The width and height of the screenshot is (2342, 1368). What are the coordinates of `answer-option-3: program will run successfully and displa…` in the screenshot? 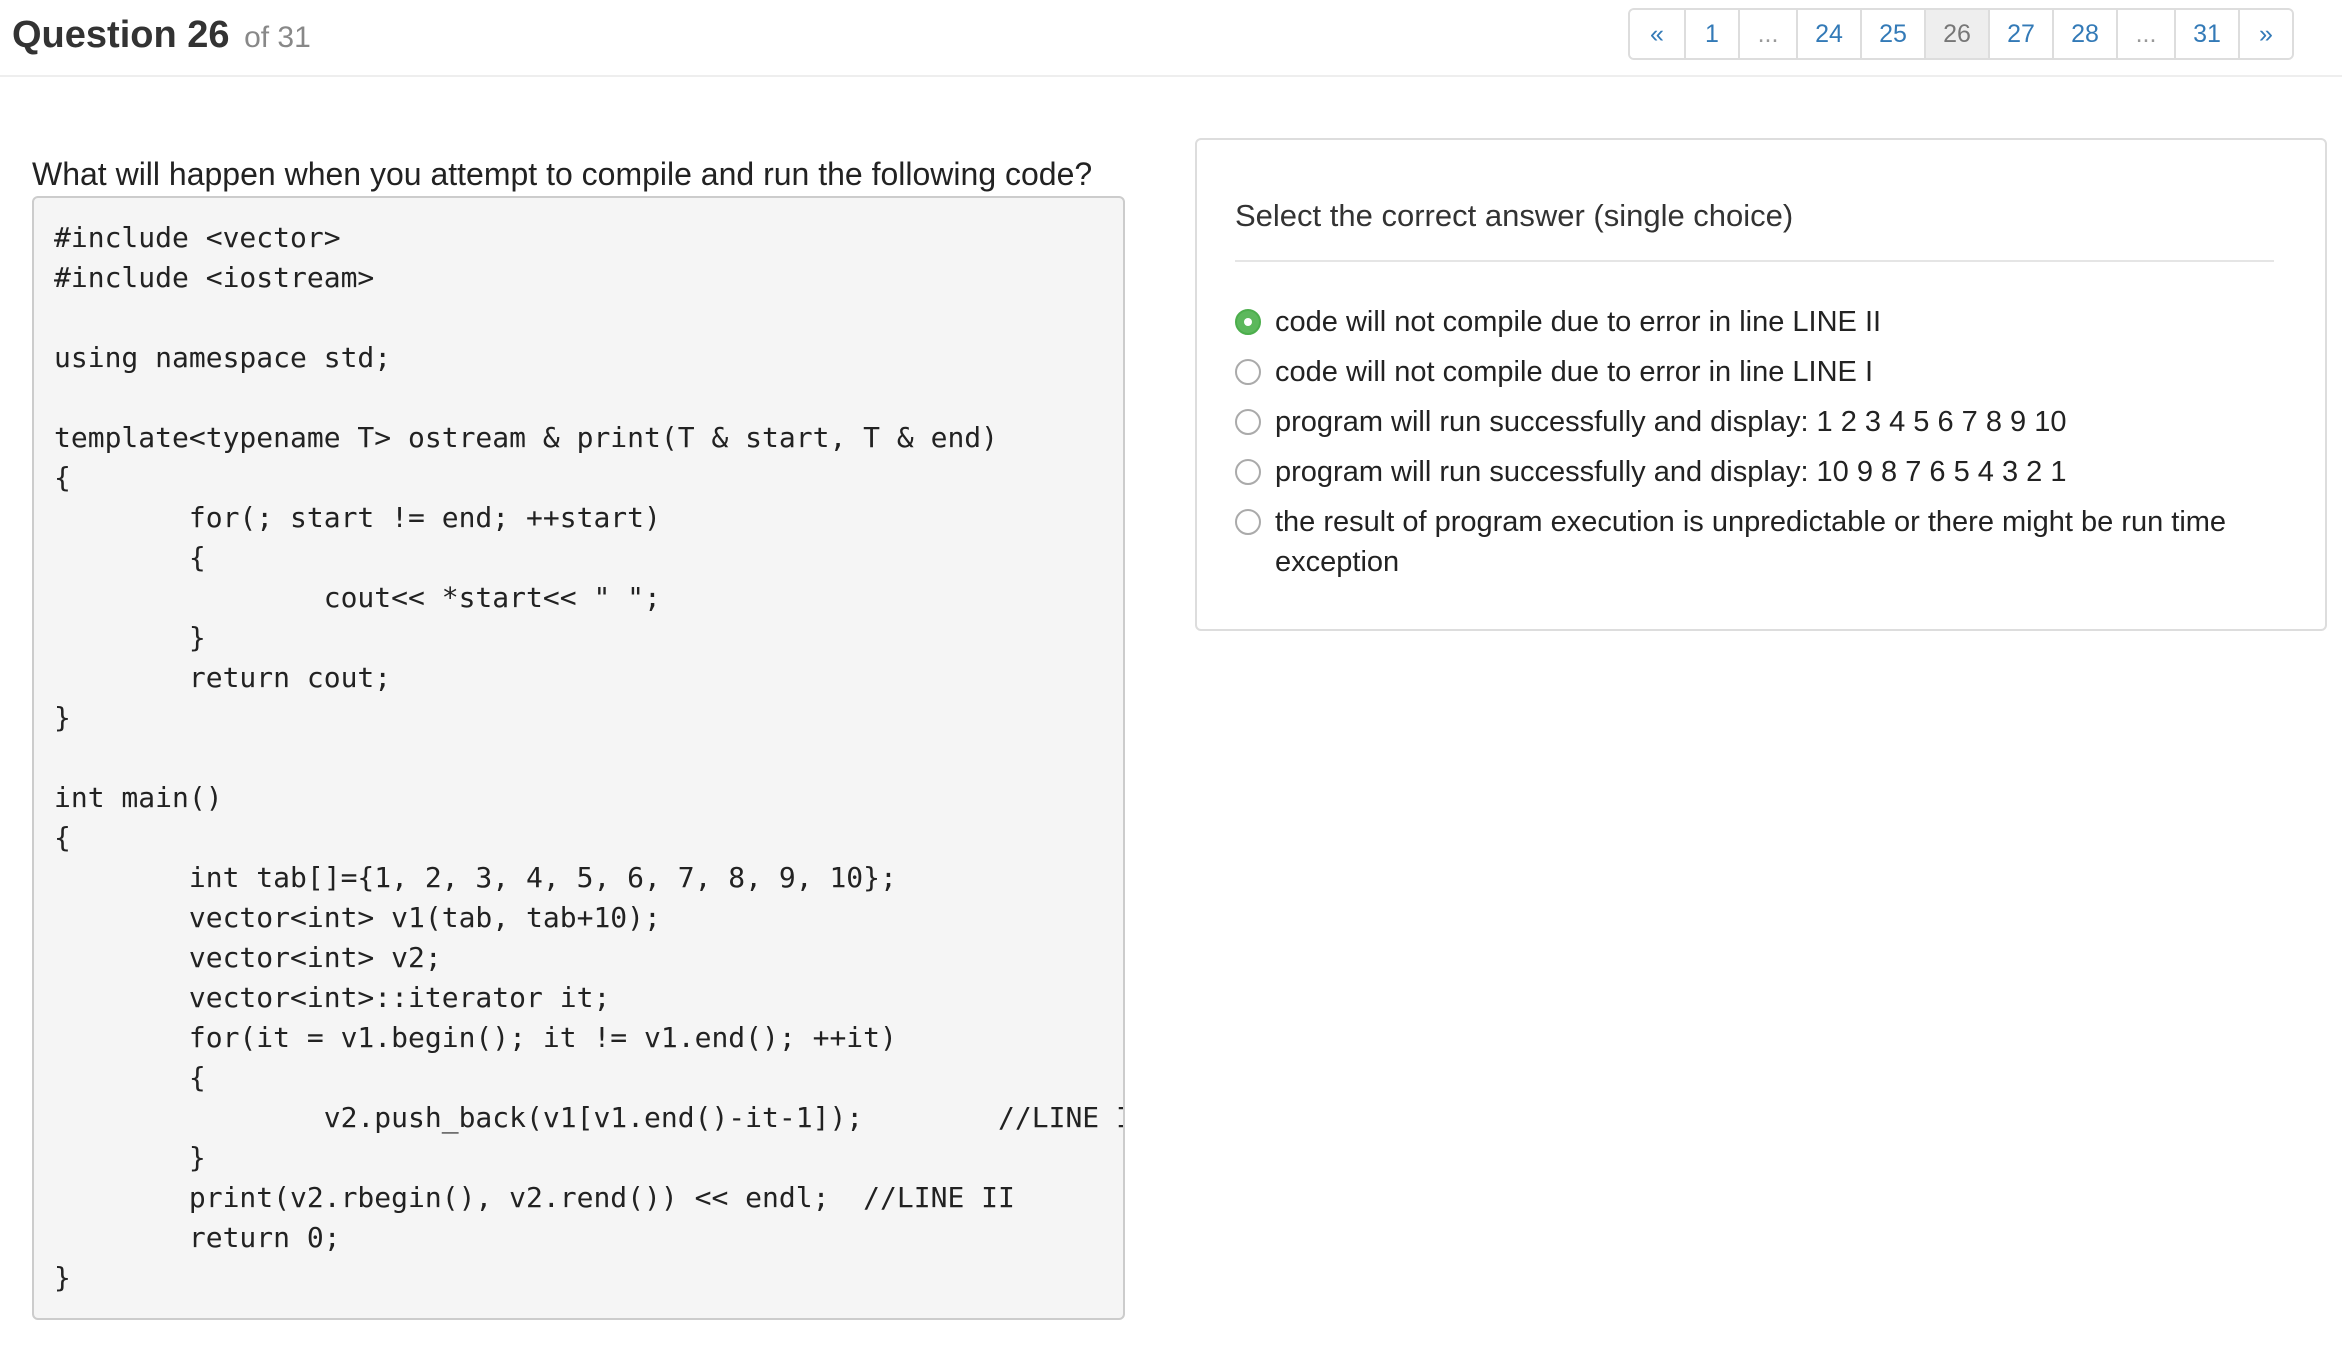 It's located at (1770, 422).